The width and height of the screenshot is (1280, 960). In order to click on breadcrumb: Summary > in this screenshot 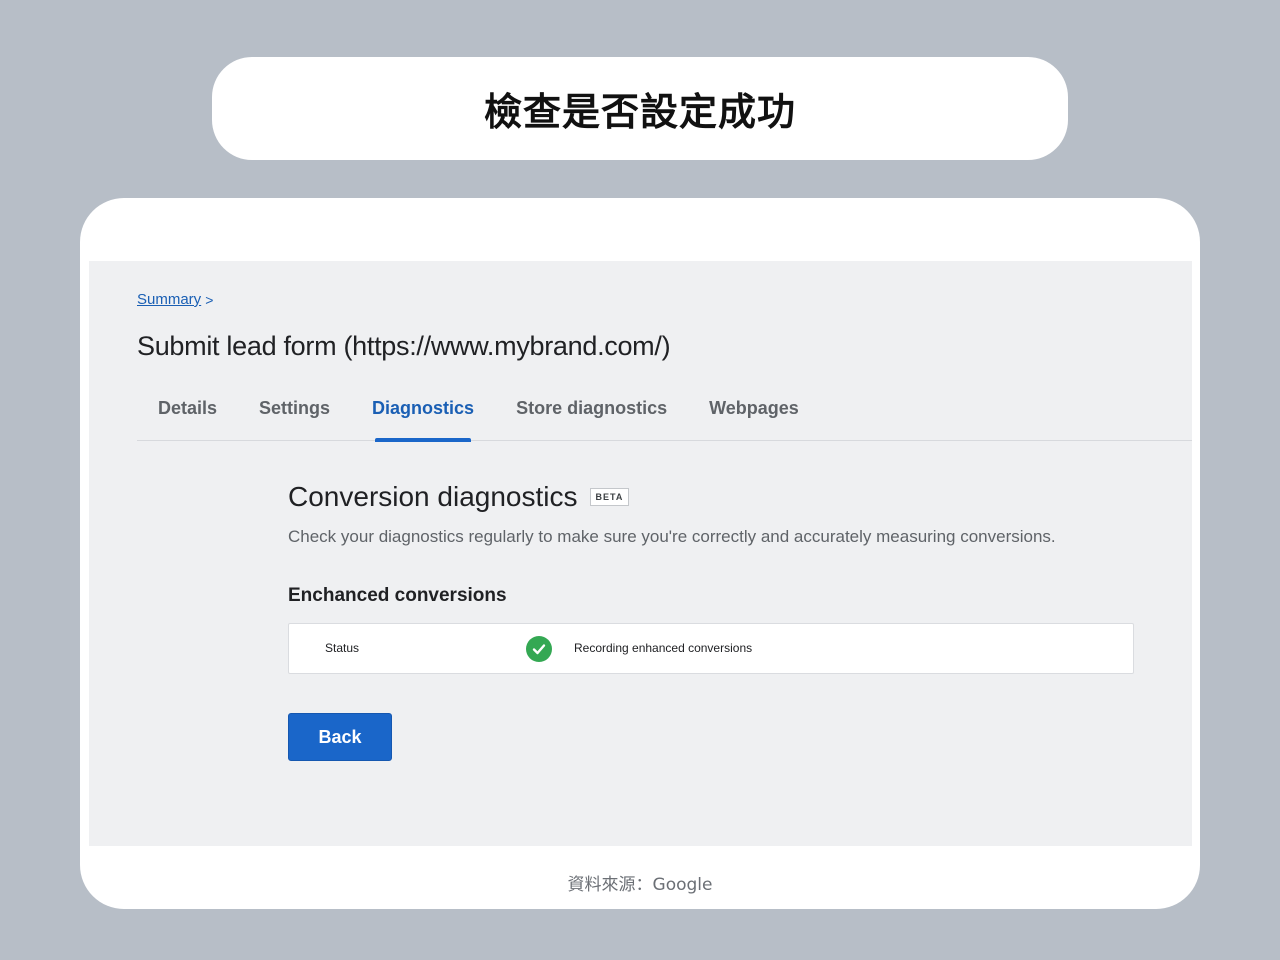, I will do `click(175, 299)`.